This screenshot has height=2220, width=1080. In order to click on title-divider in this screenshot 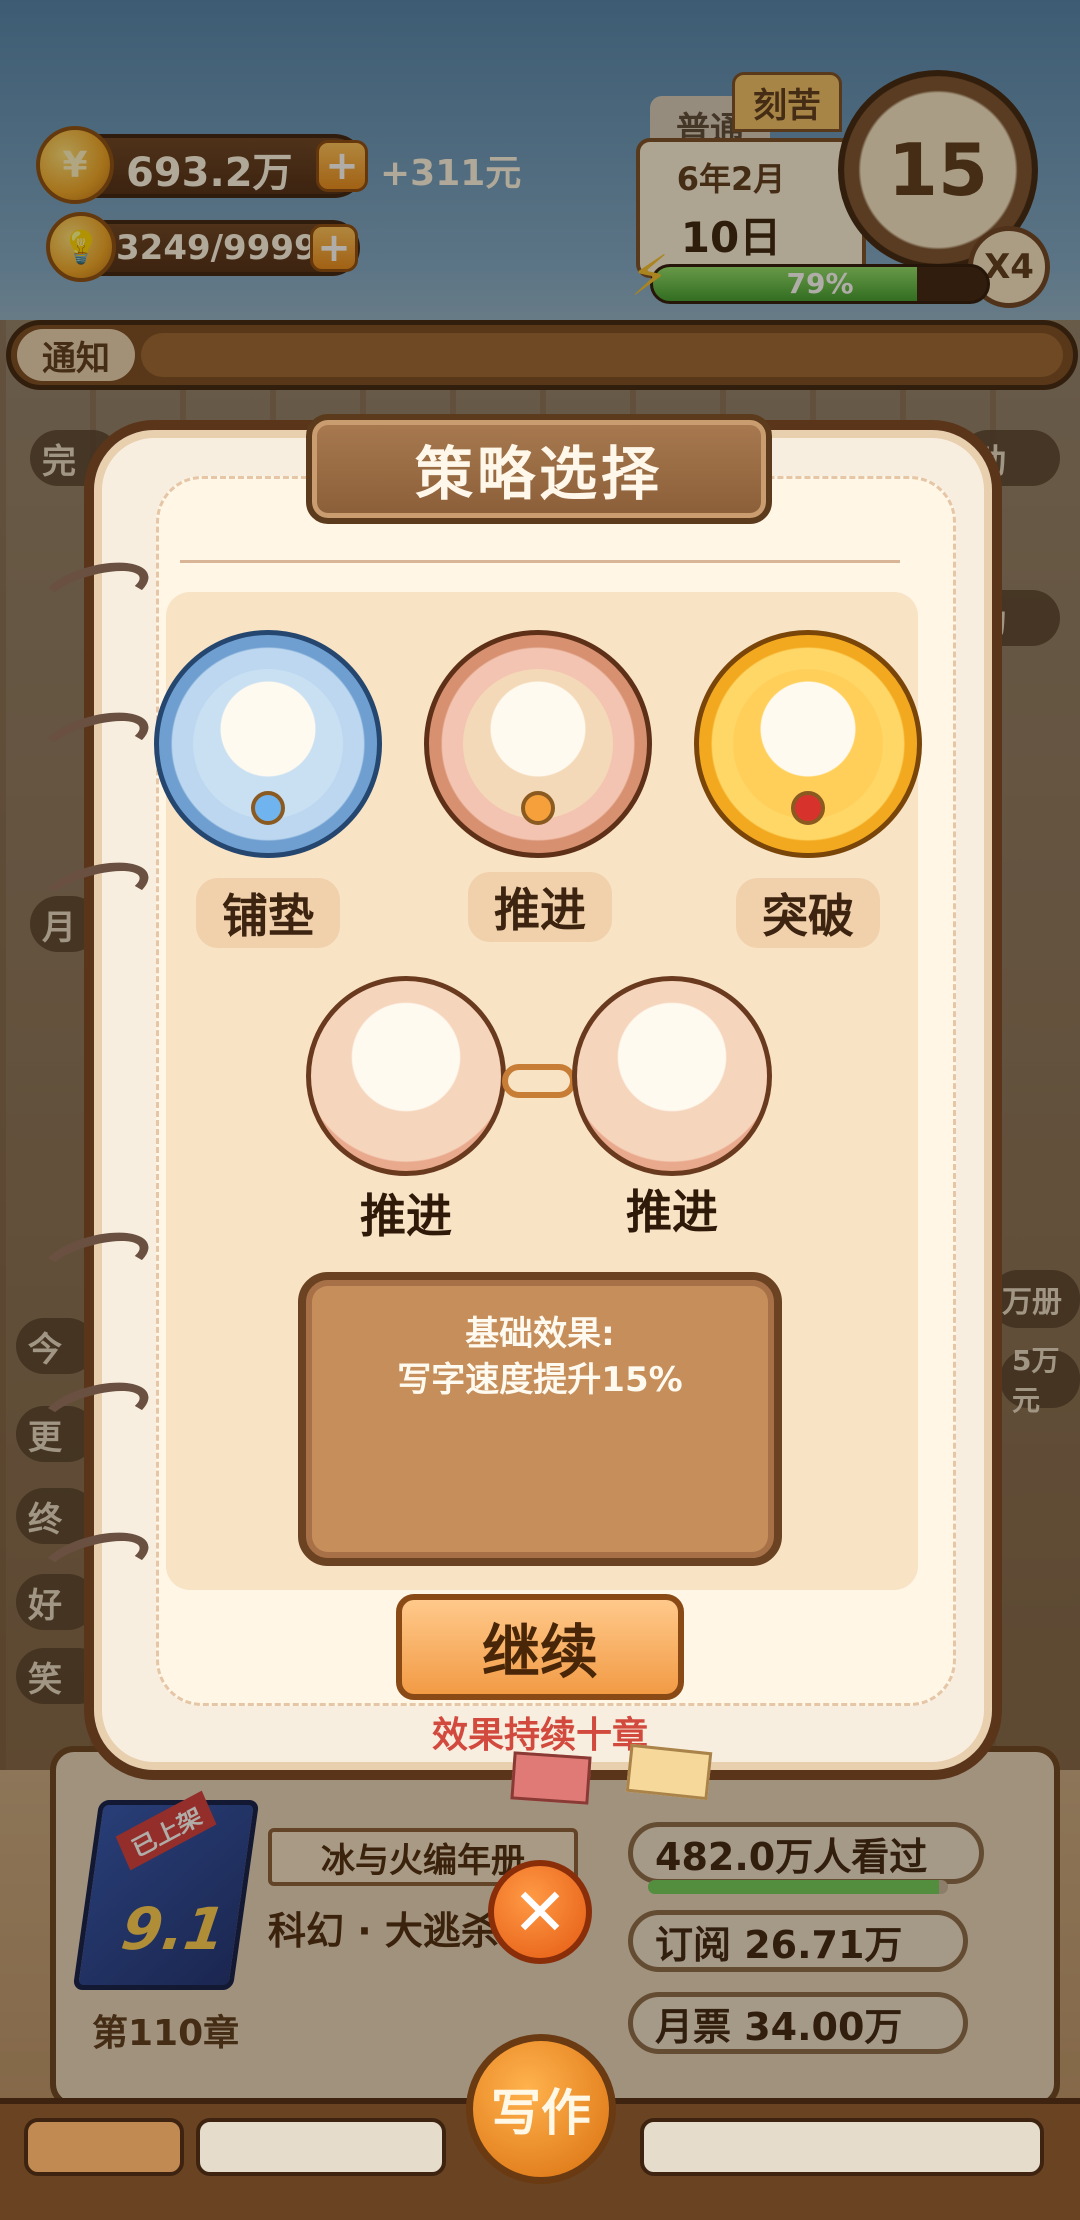, I will do `click(540, 561)`.